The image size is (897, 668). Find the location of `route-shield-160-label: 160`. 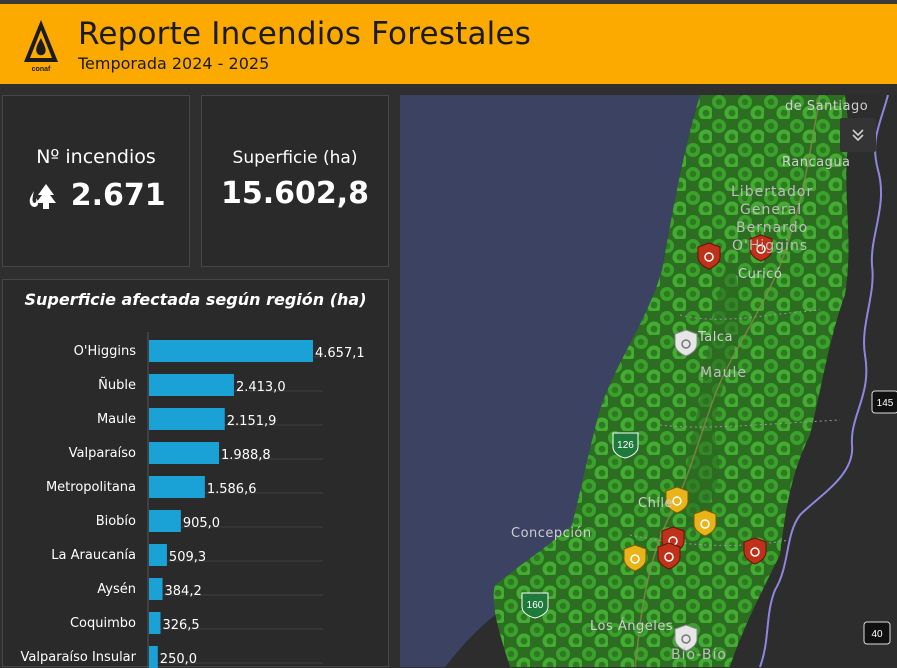

route-shield-160-label: 160 is located at coordinates (535, 605).